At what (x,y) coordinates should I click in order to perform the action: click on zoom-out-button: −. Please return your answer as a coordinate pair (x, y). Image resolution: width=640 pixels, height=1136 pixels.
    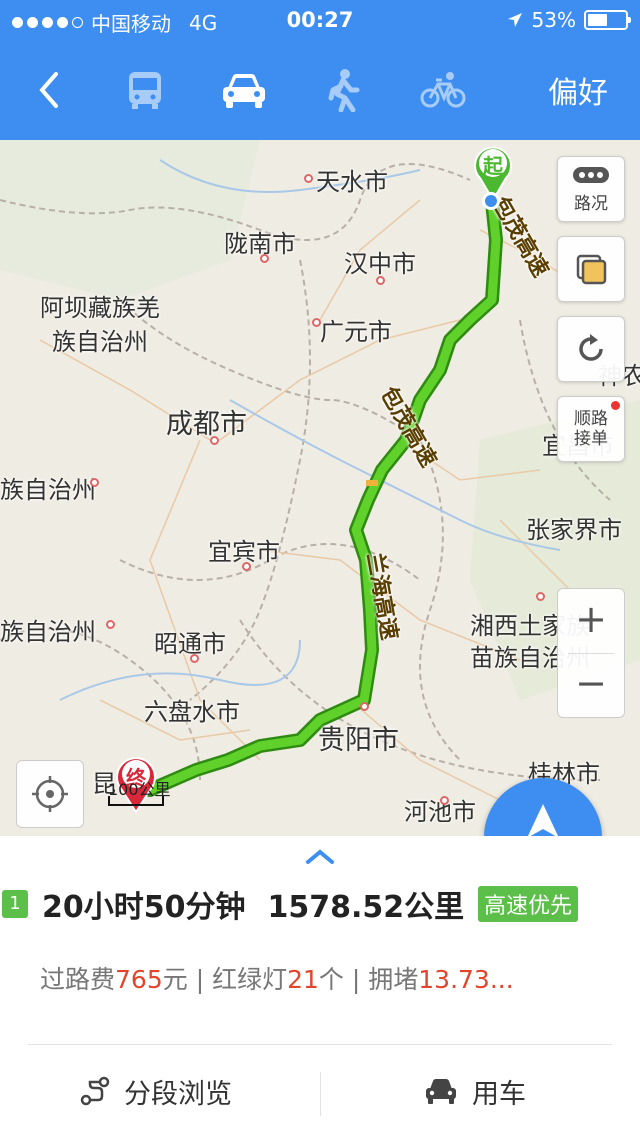
    Looking at the image, I should click on (591, 685).